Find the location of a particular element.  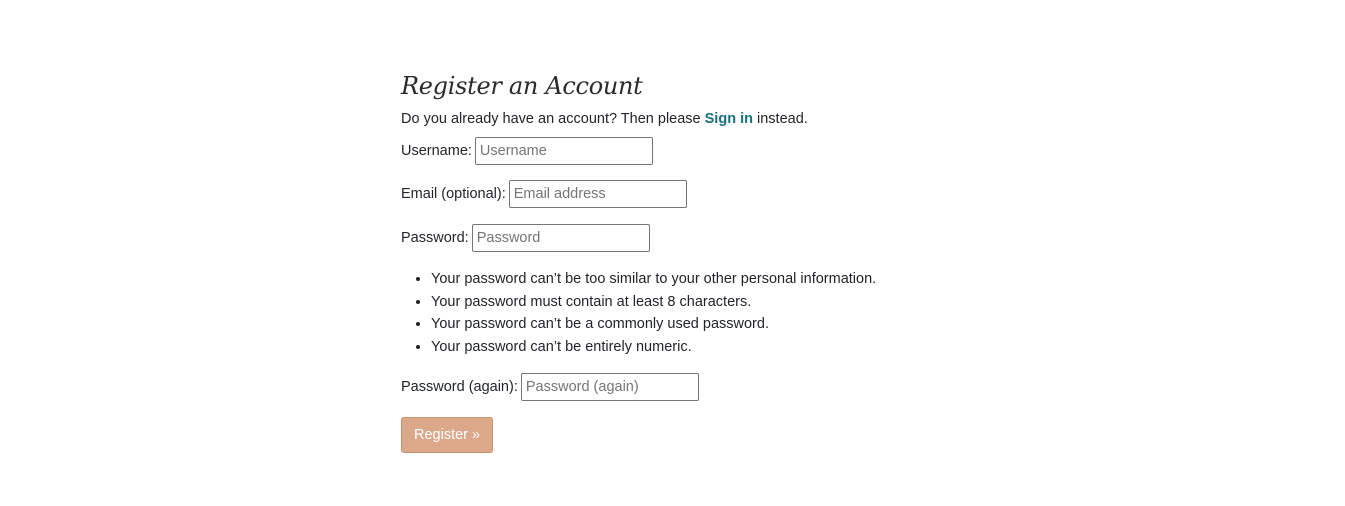

username-row: Username: is located at coordinates (711, 151).